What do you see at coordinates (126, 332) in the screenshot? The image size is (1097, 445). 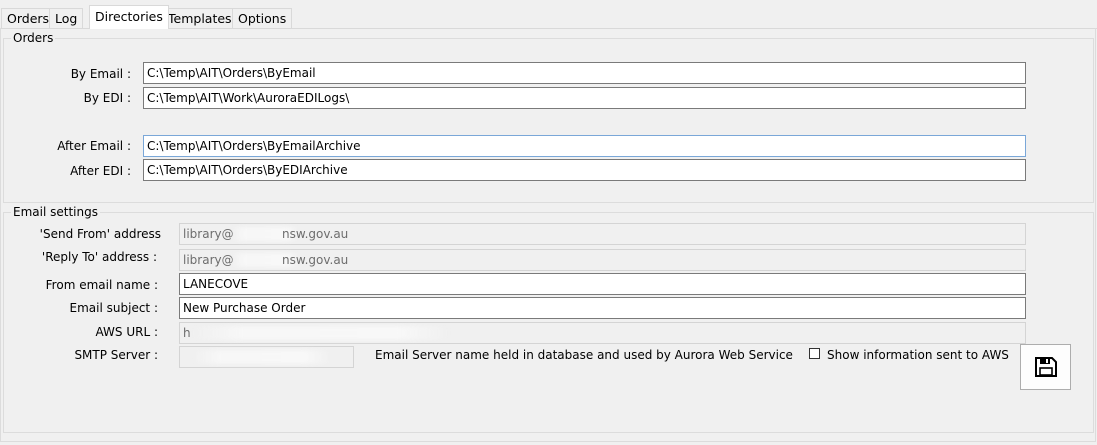 I see `aws-url-label: AWS URL :` at bounding box center [126, 332].